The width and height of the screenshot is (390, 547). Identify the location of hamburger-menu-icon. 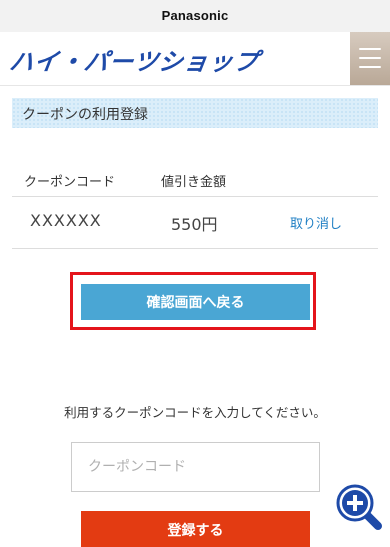
(370, 58).